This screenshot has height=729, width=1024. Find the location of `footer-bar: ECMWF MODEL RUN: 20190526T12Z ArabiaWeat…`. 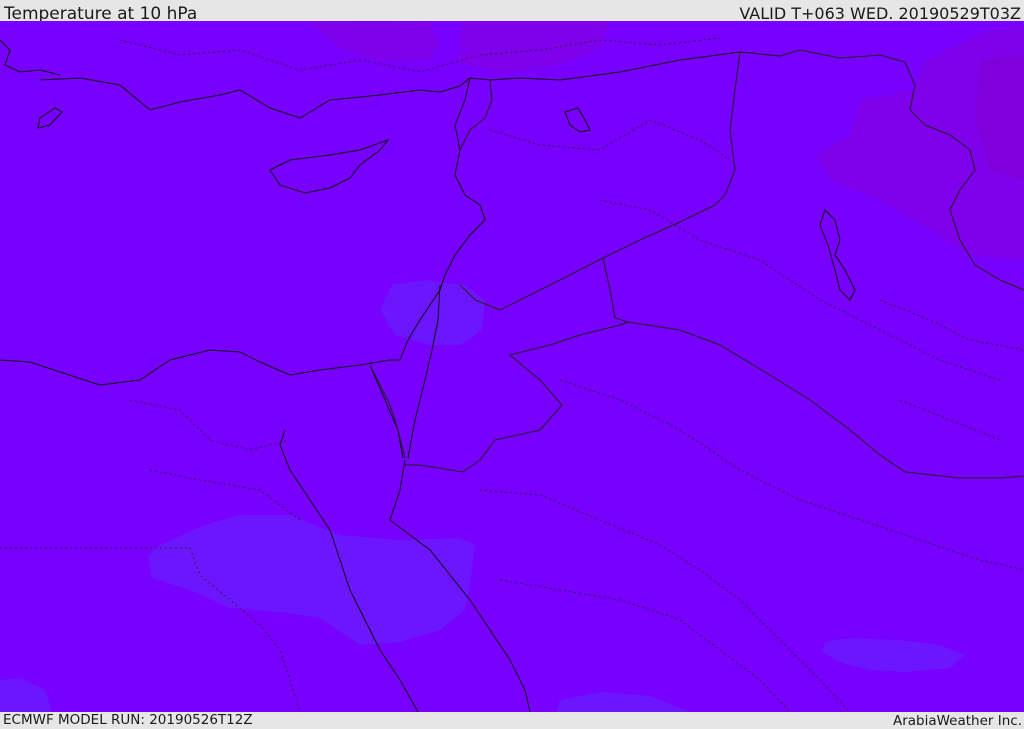

footer-bar: ECMWF MODEL RUN: 20190526T12Z ArabiaWeat… is located at coordinates (512, 720).